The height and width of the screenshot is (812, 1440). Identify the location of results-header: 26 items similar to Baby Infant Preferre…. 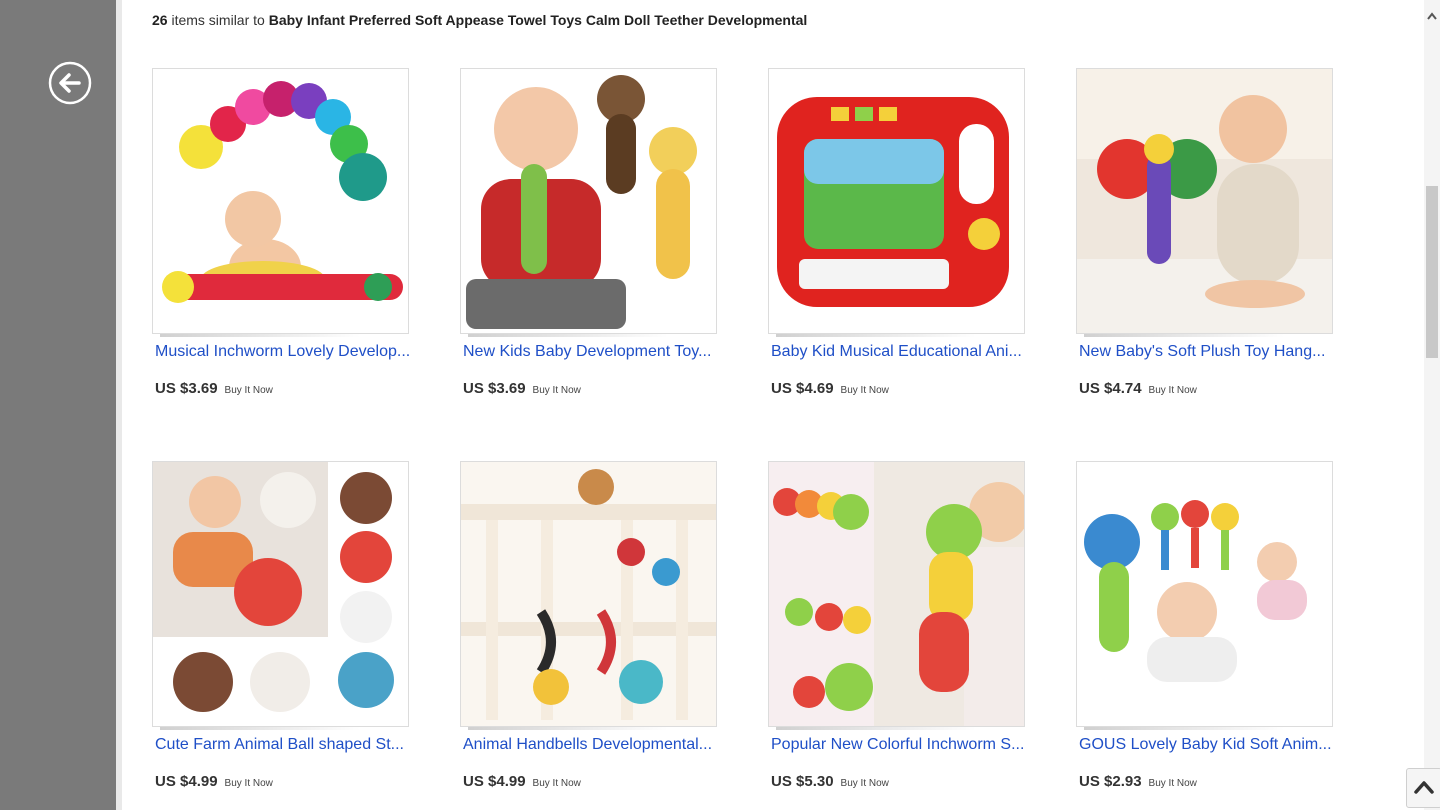
(479, 20).